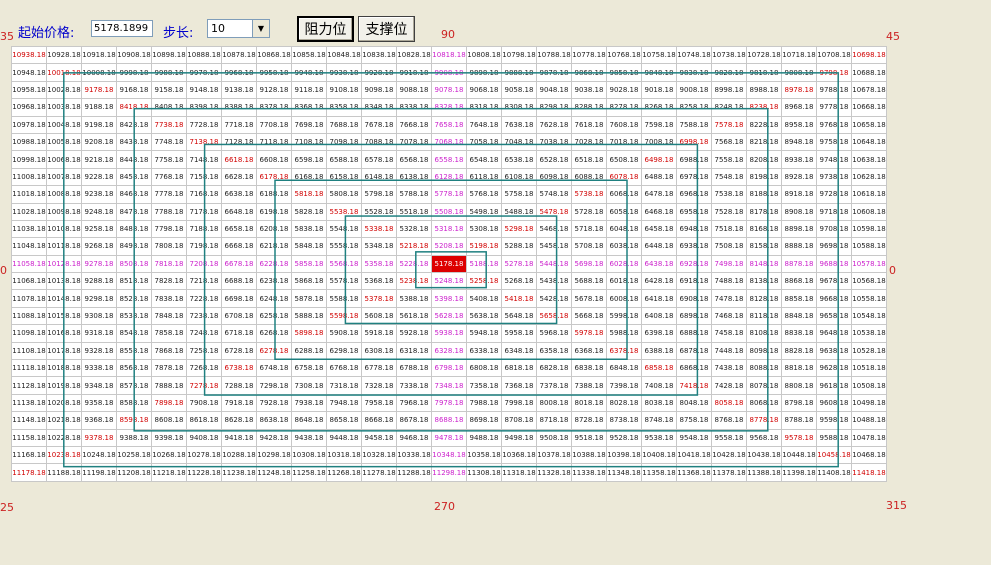 The width and height of the screenshot is (991, 565). What do you see at coordinates (134, 281) in the screenshot?
I see `grid-cell: 8518.18` at bounding box center [134, 281].